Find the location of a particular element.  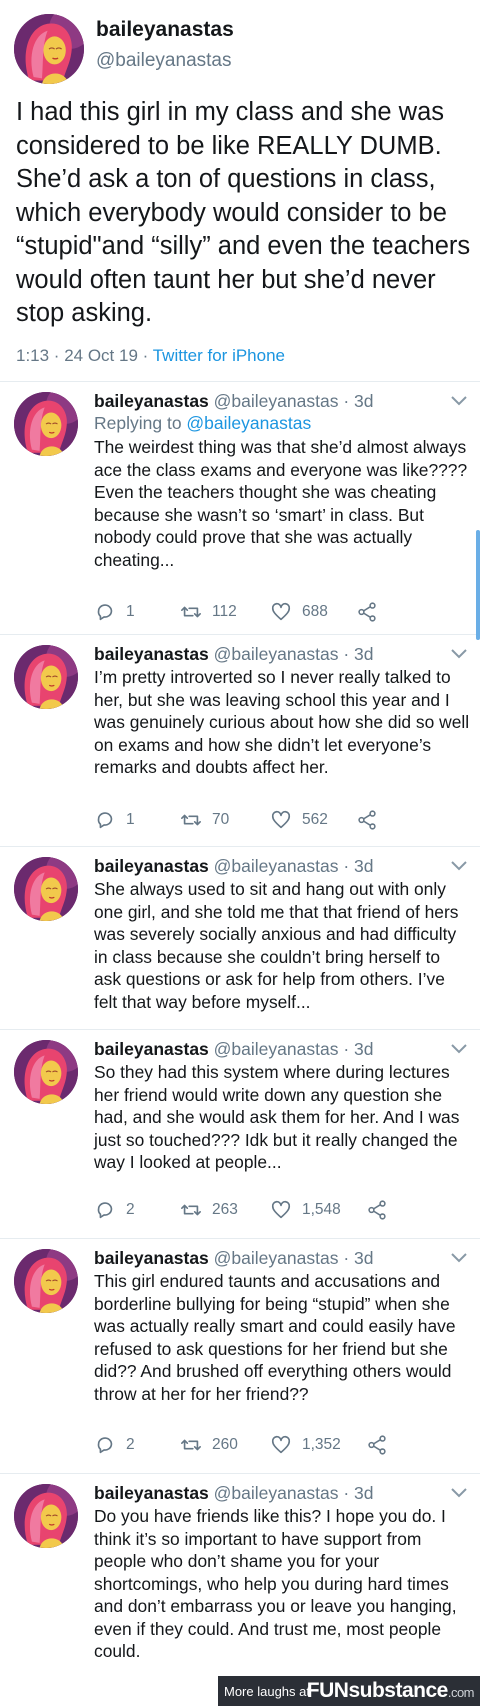

tweet-meta: 1:13 · 24 Oct 19 · Twitter for iPhone is located at coordinates (150, 356).